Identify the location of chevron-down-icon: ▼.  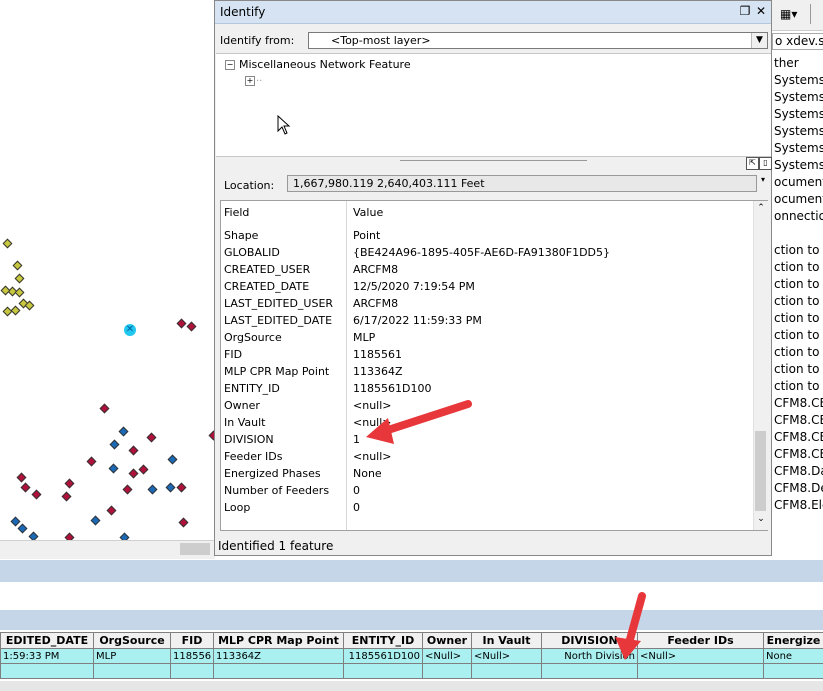
(759, 40).